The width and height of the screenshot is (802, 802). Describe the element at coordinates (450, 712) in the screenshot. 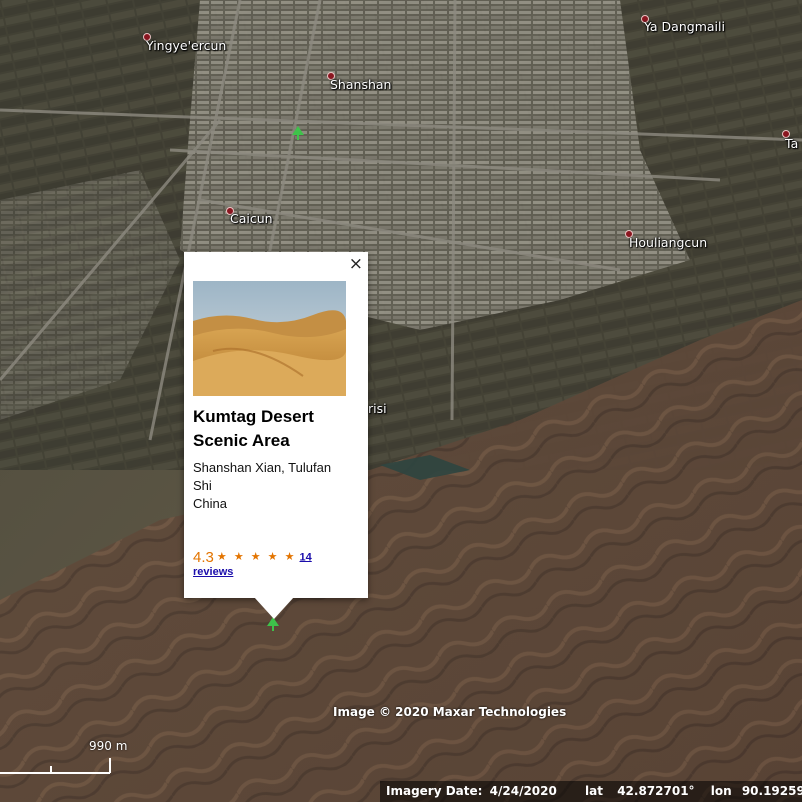

I see `imagery-credit: Image © 2020 Maxar Technologies` at that location.